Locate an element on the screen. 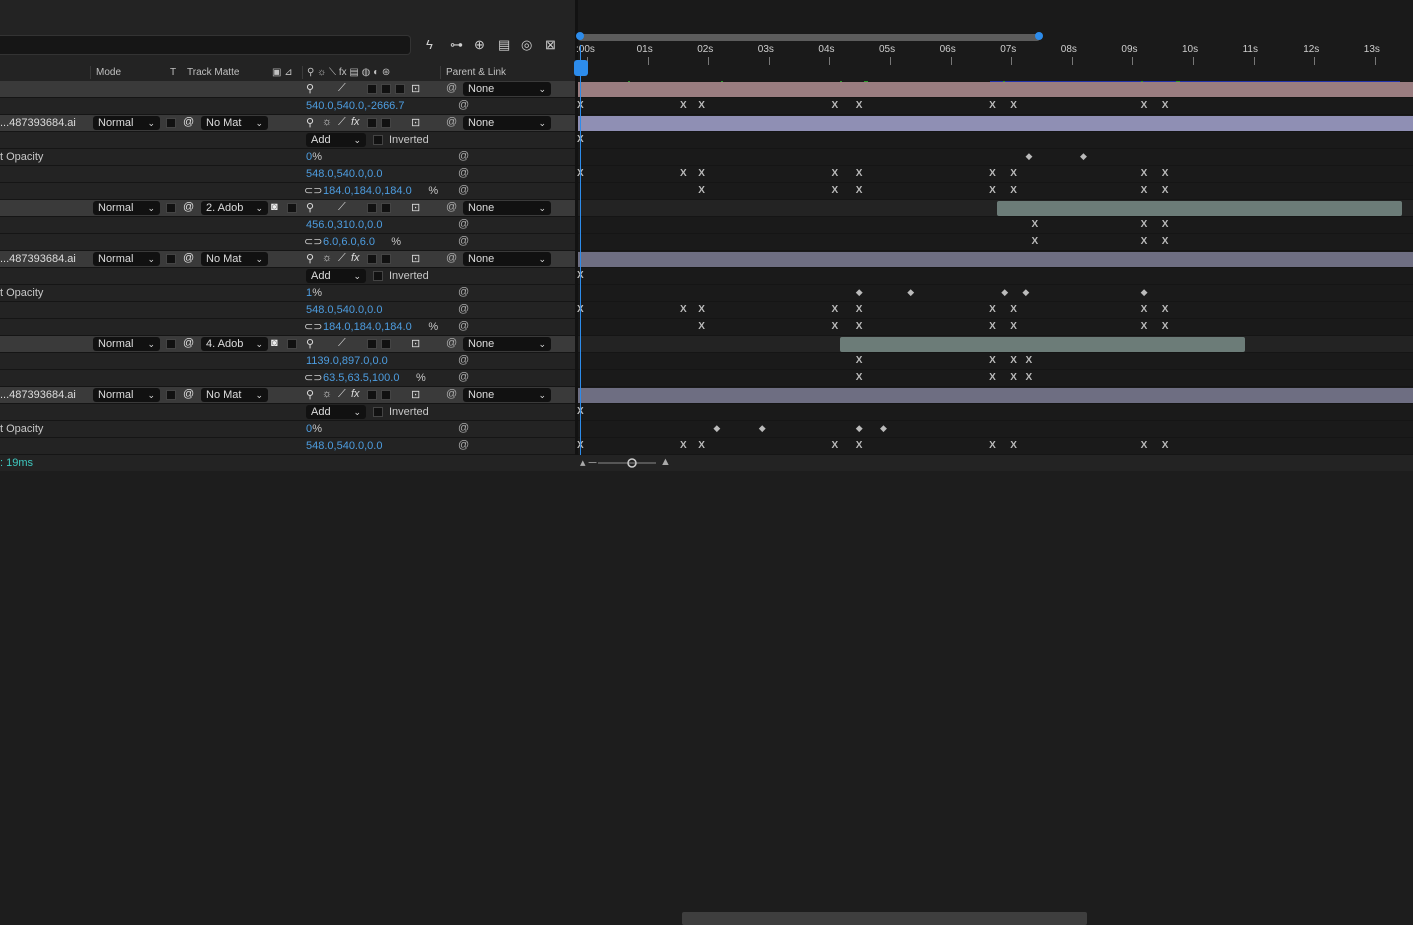 The width and height of the screenshot is (1413, 925). collapse-switch-icon: ☼ is located at coordinates (327, 394).